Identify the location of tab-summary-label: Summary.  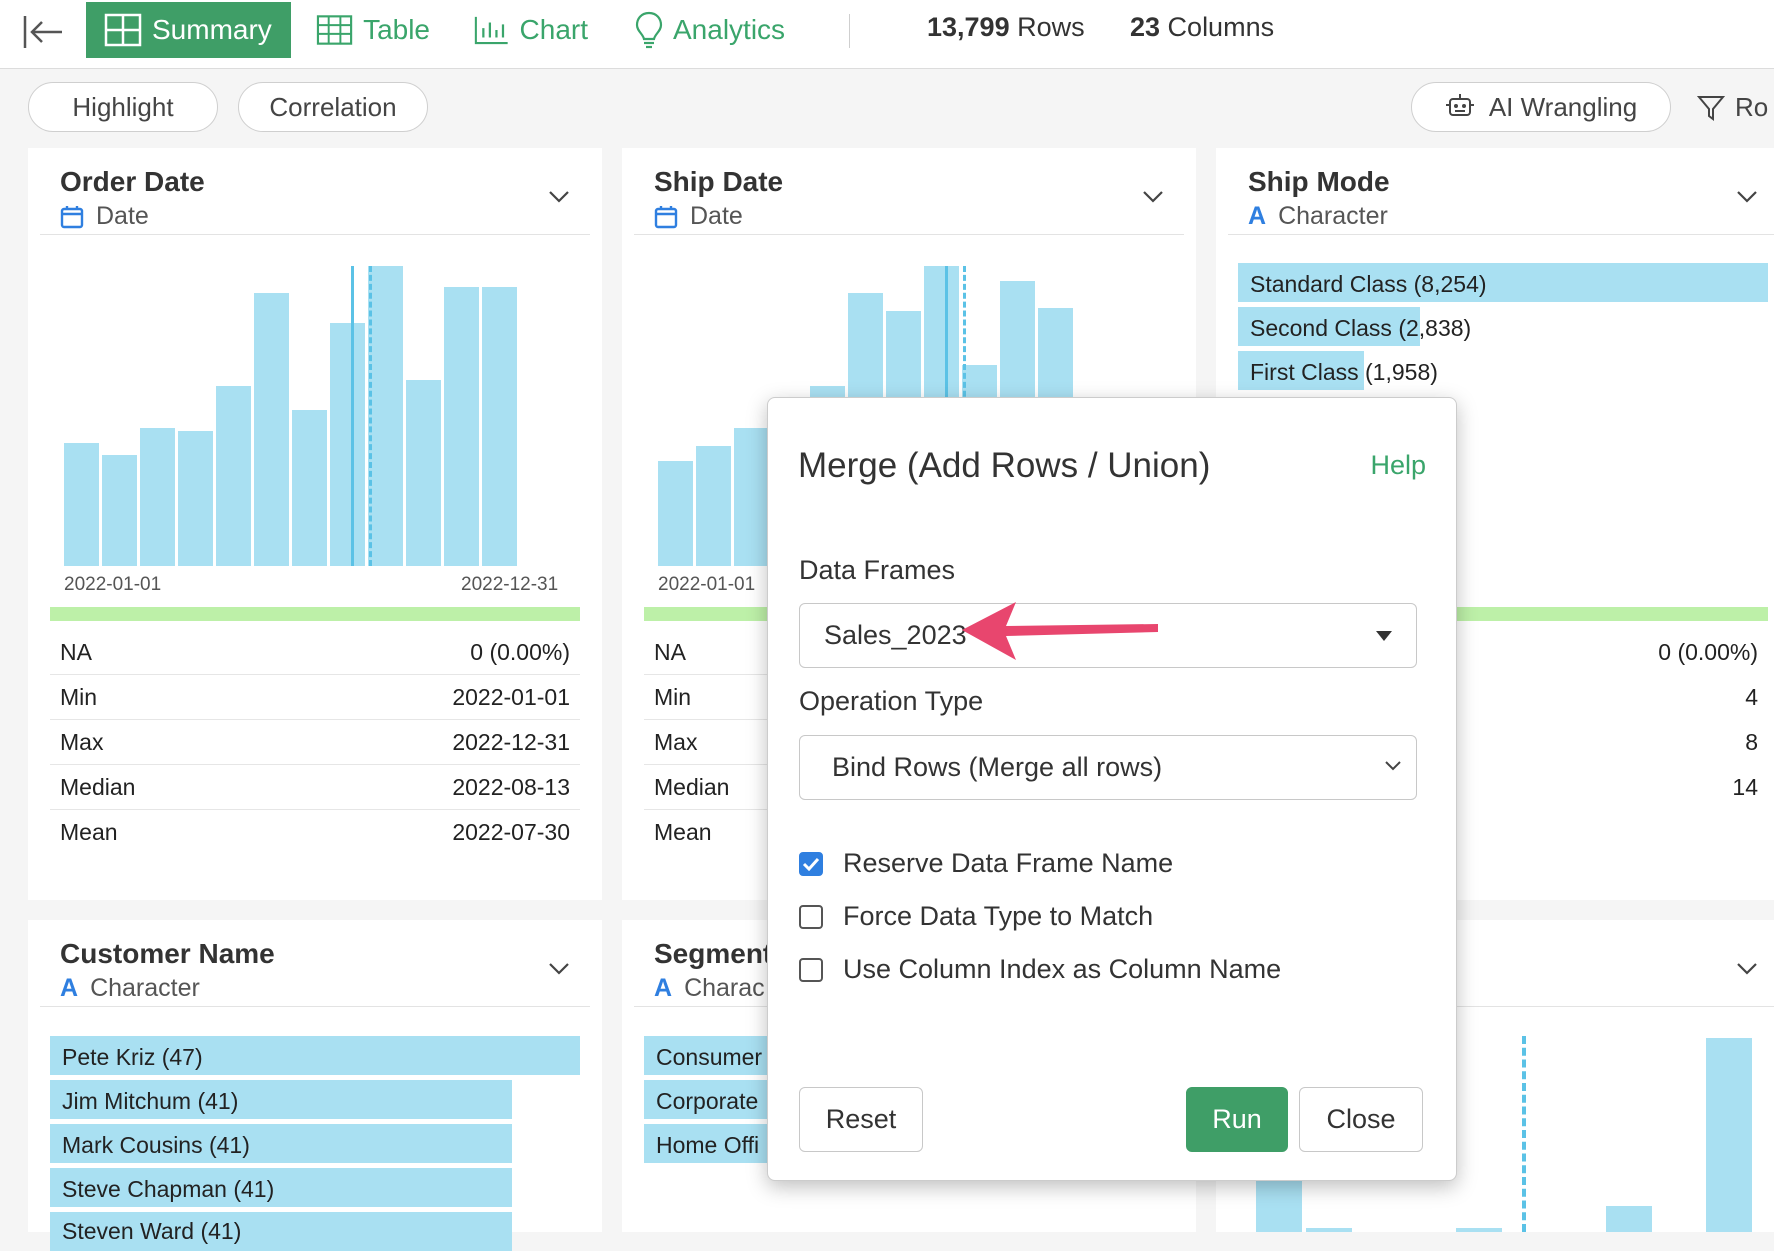
(212, 29).